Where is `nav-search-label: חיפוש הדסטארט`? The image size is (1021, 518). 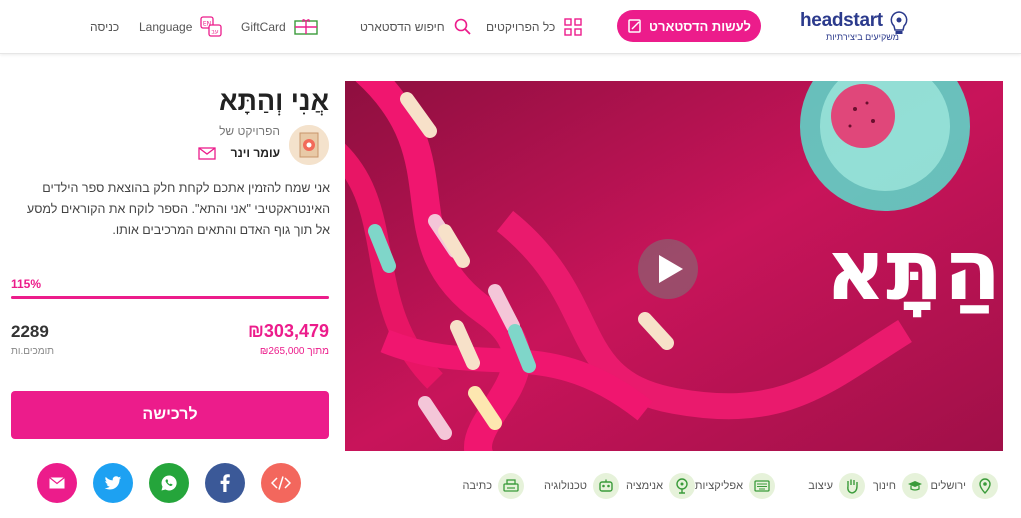
nav-search-label: חיפוש הדסטארט is located at coordinates (402, 27).